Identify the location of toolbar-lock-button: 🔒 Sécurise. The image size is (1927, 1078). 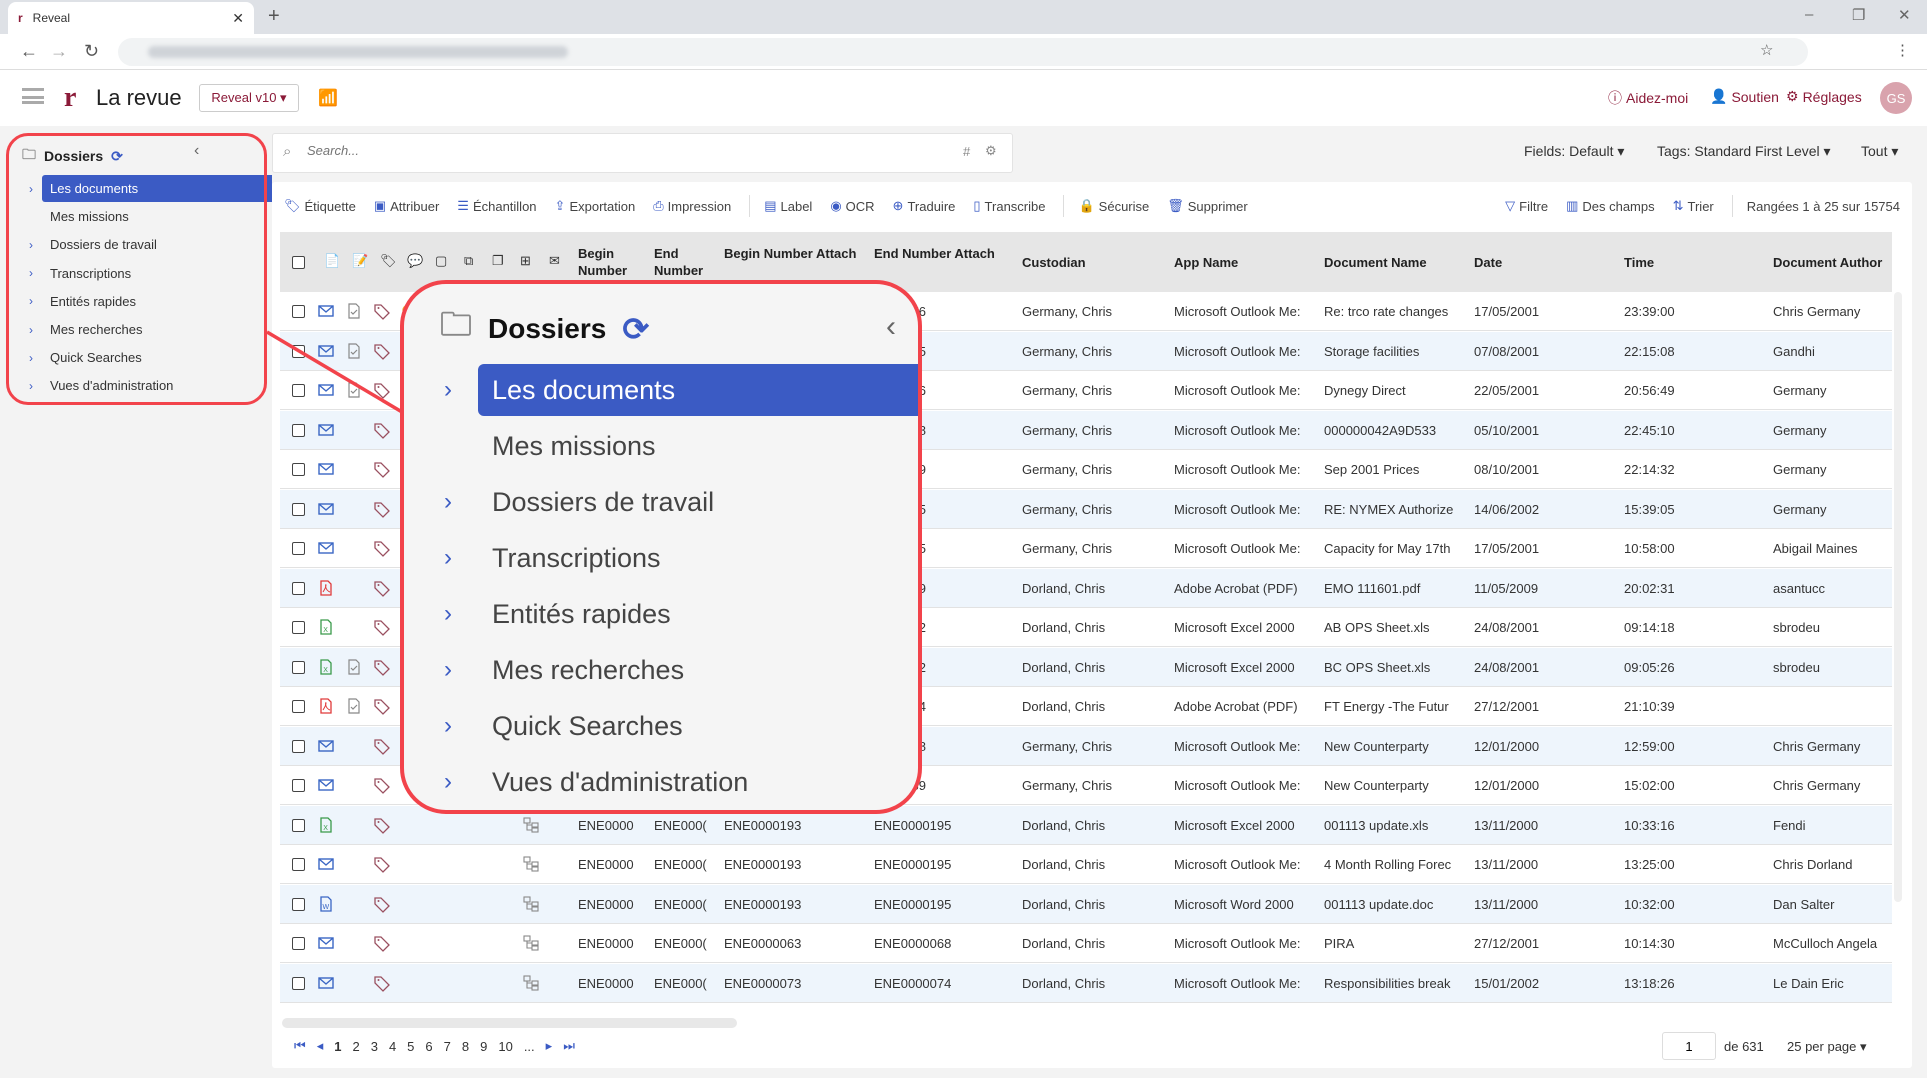
(1113, 206).